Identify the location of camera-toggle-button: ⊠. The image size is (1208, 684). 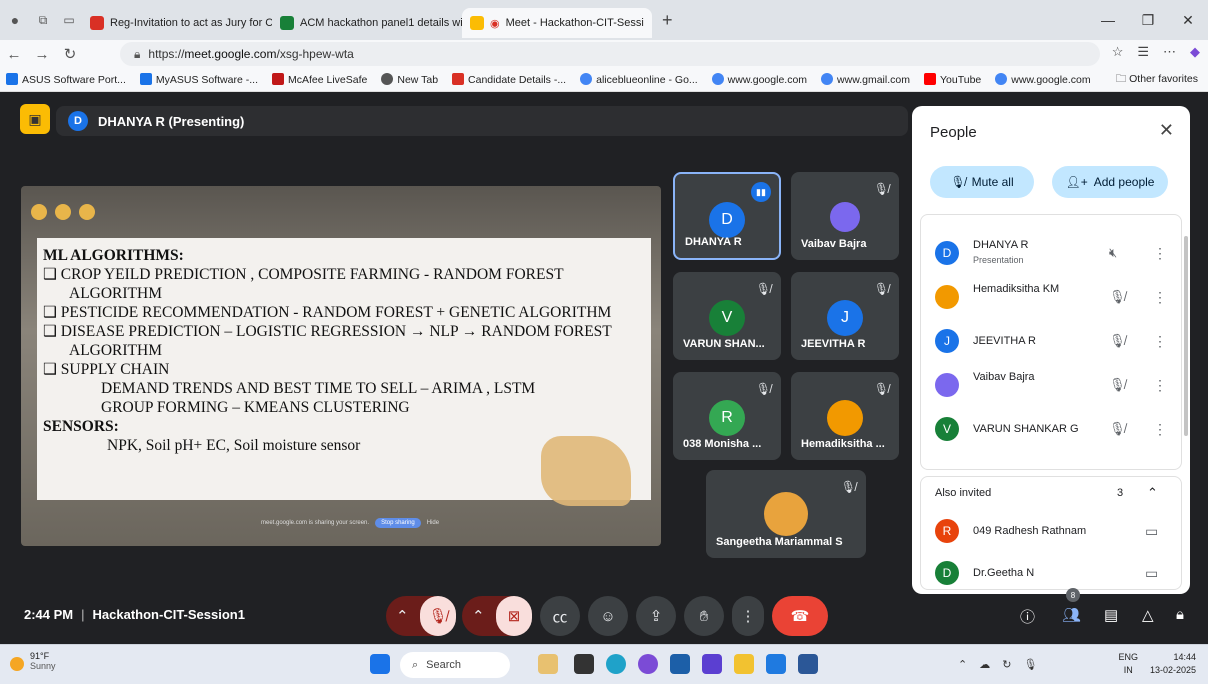
(514, 616).